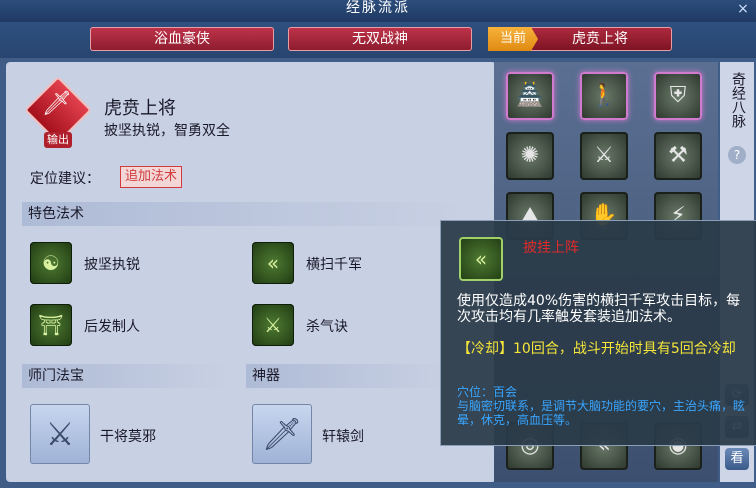  I want to click on skill-shaqi: ⚔ 杀气诀, so click(327, 326).